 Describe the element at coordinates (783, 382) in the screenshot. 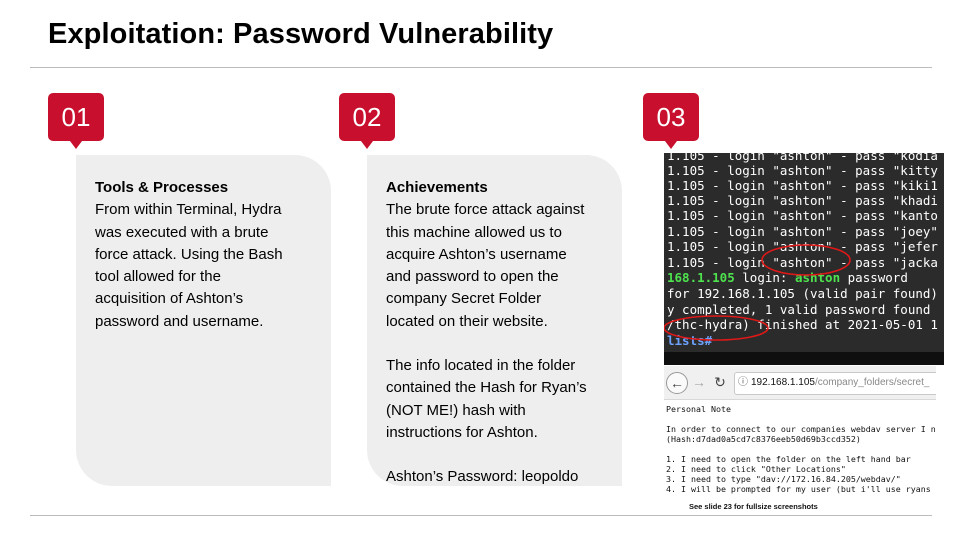

I see `url-host: 192.168.1.105` at that location.